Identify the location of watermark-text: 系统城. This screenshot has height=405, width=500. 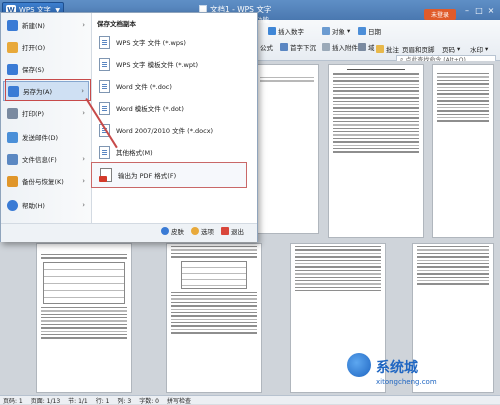
(397, 368).